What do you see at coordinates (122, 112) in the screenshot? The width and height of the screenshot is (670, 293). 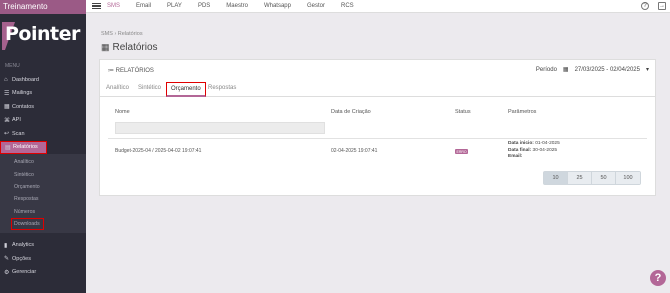 I see `col-nome: Nome` at bounding box center [122, 112].